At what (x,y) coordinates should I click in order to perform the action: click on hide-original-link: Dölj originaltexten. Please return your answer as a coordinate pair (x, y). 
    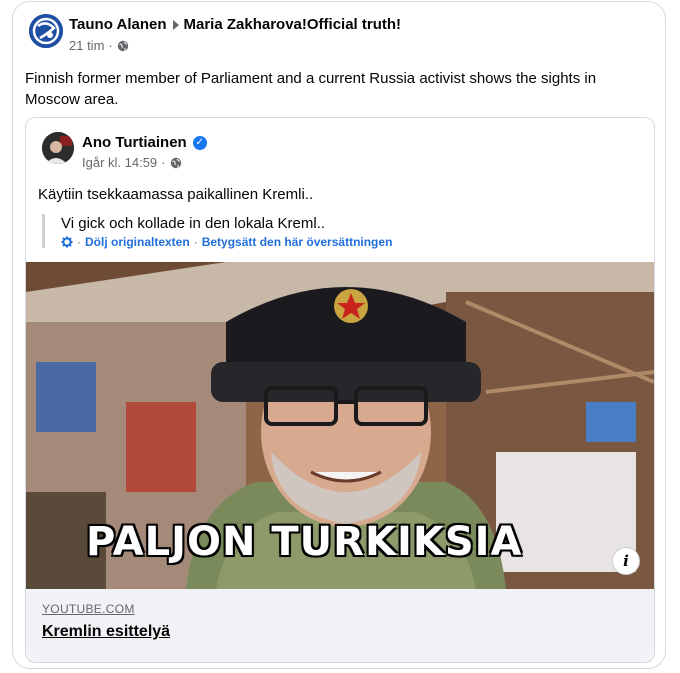
    Looking at the image, I should click on (137, 242).